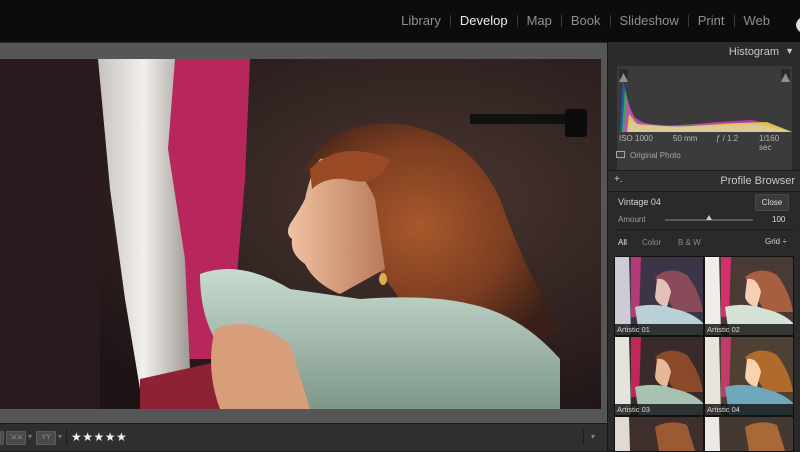 The width and height of the screenshot is (800, 452). Describe the element at coordinates (639, 202) in the screenshot. I see `selected-profile-name: Vintage 04` at that location.